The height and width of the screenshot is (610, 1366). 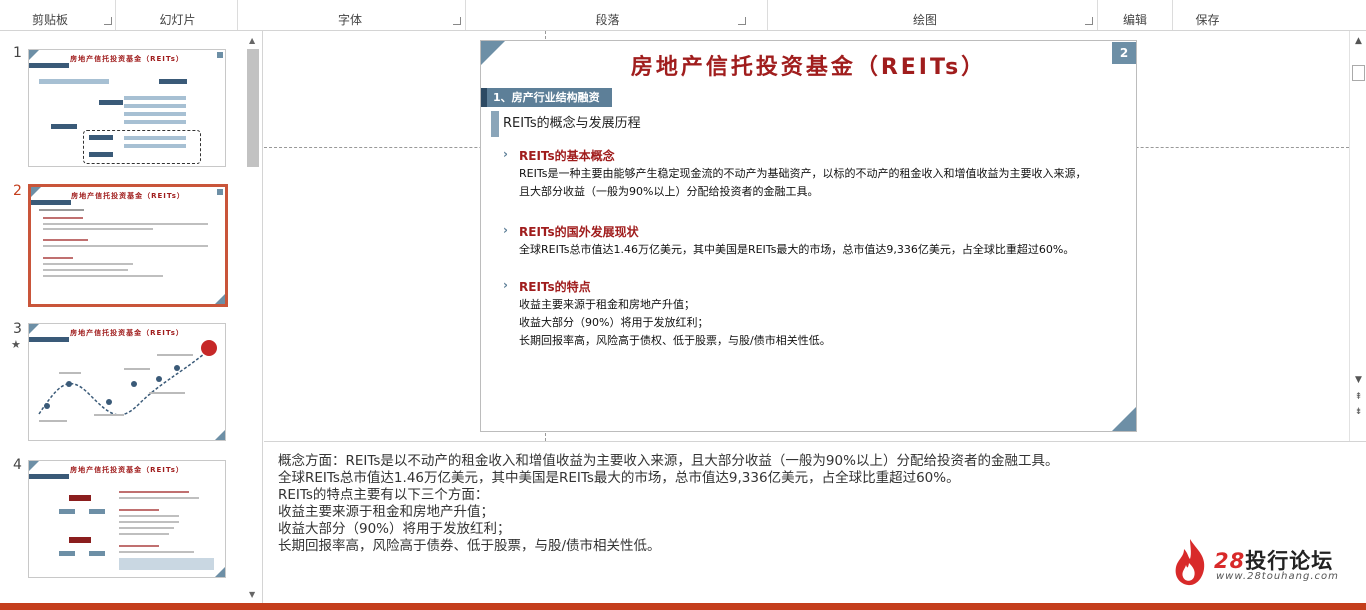 What do you see at coordinates (555, 286) in the screenshot?
I see `block-heading: REITs的特点` at bounding box center [555, 286].